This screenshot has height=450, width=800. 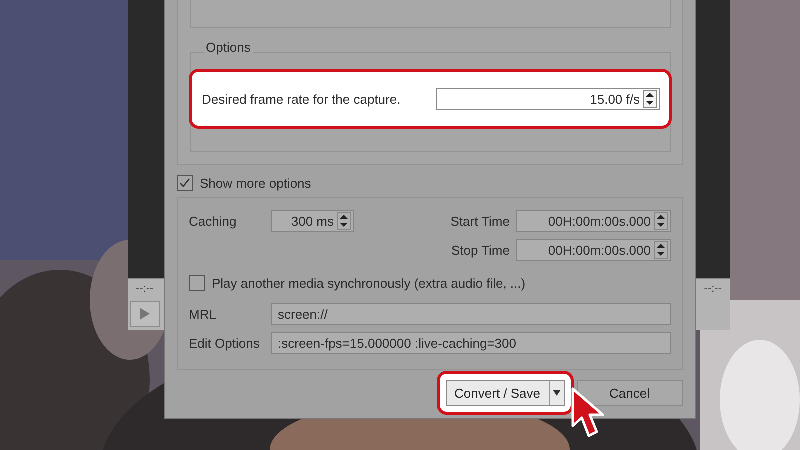 What do you see at coordinates (369, 283) in the screenshot?
I see `play-another-label: Play another media synchronously (extra audio file, ...)` at bounding box center [369, 283].